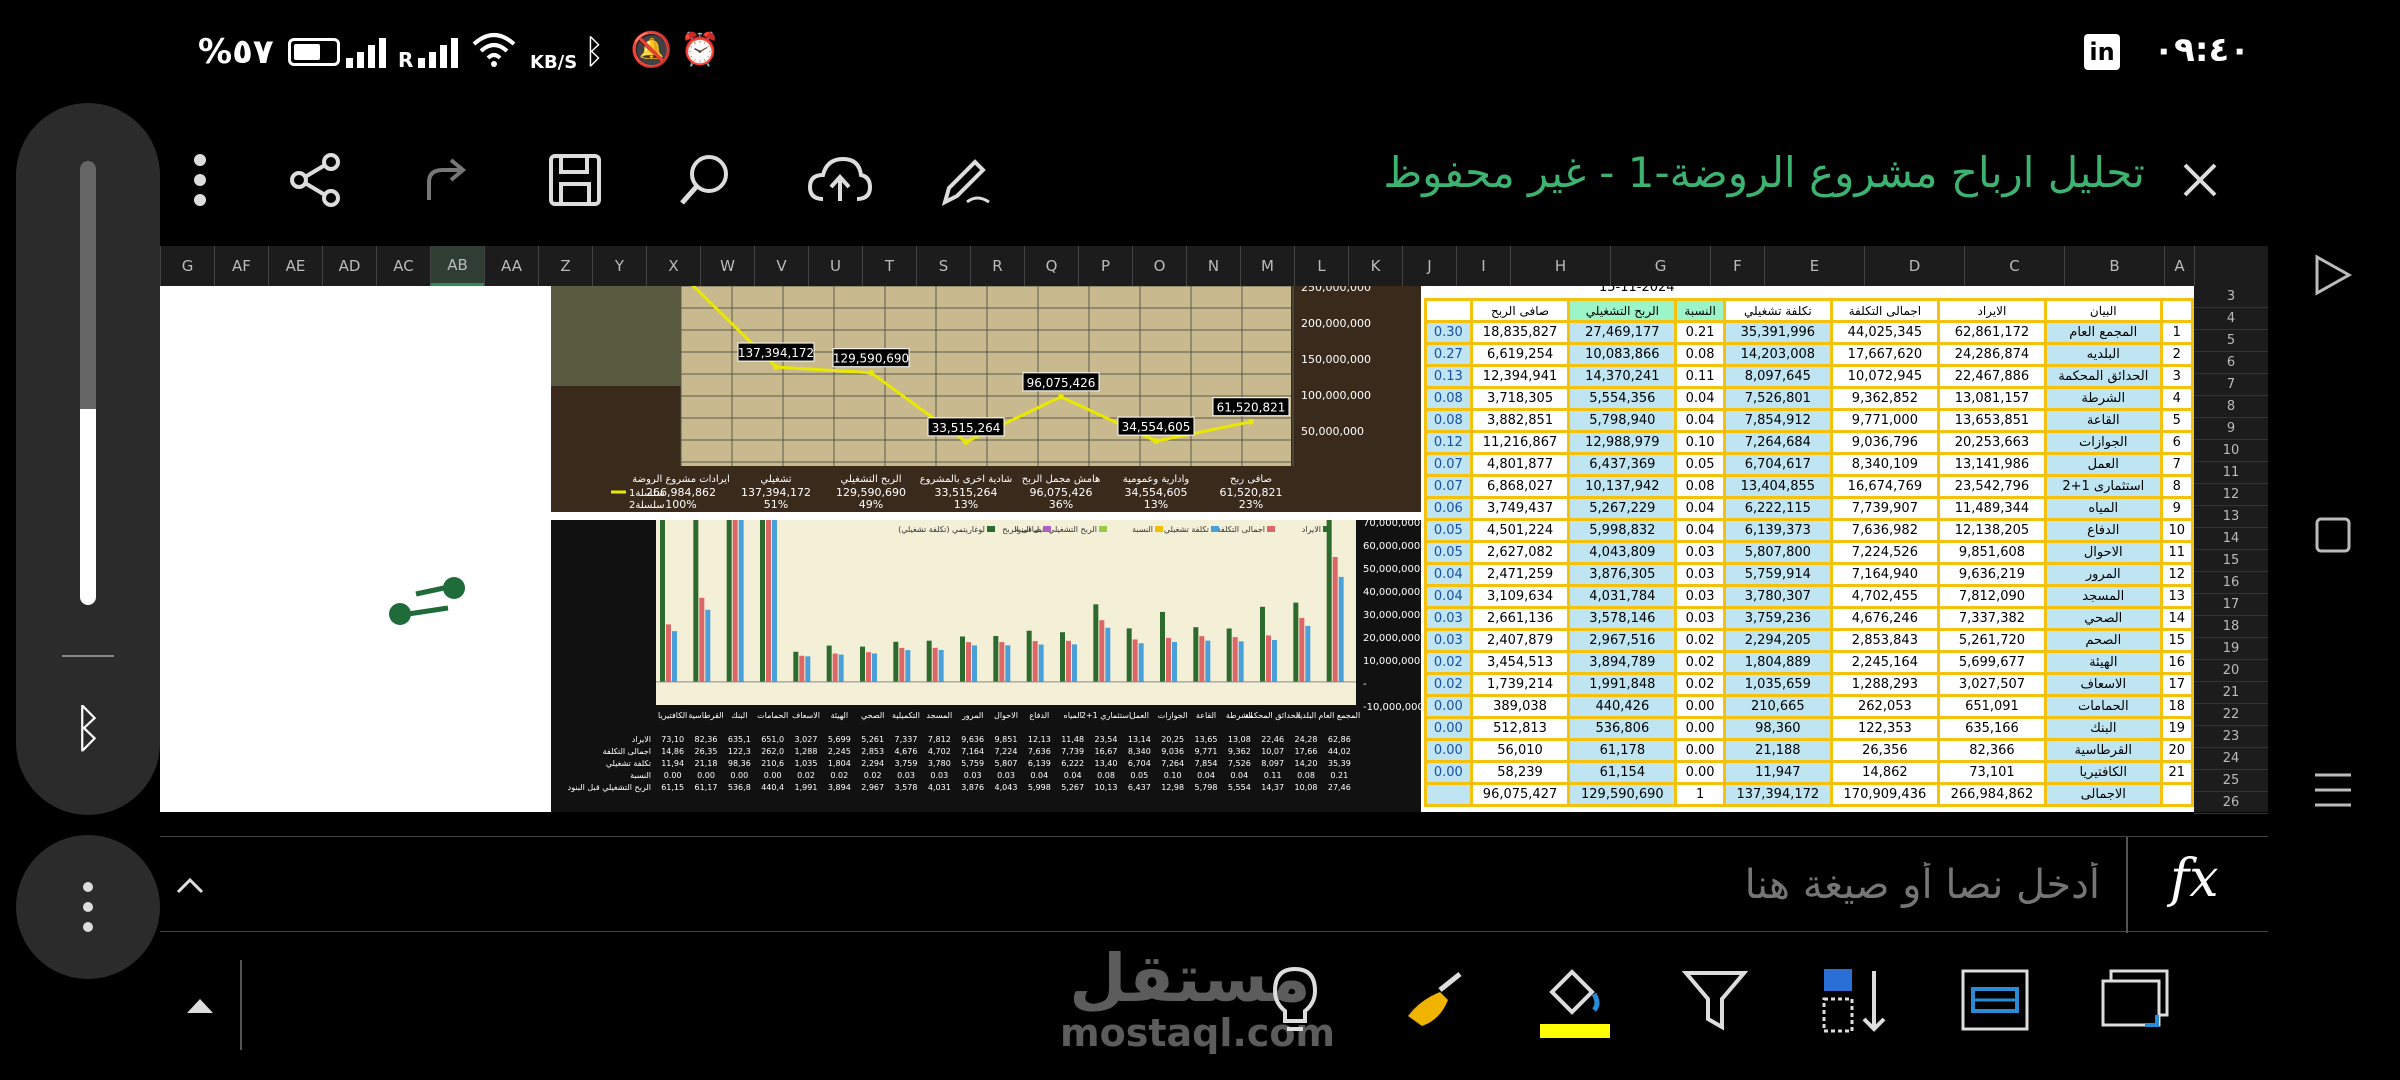  What do you see at coordinates (1448, 486) in the screenshot?
I see `table-cell: 0.07` at bounding box center [1448, 486].